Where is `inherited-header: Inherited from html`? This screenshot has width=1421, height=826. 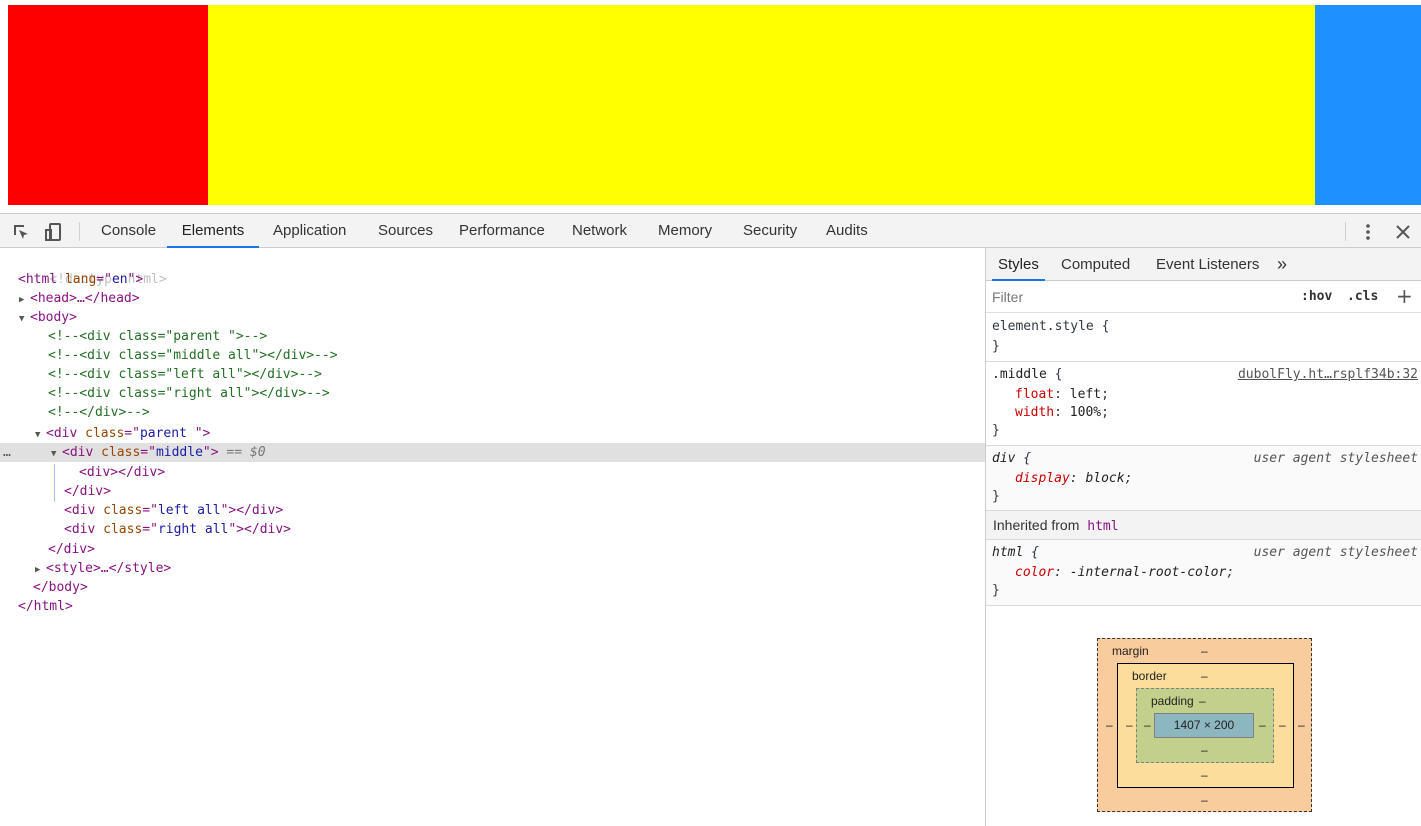
inherited-header: Inherited from html is located at coordinates (1203, 525).